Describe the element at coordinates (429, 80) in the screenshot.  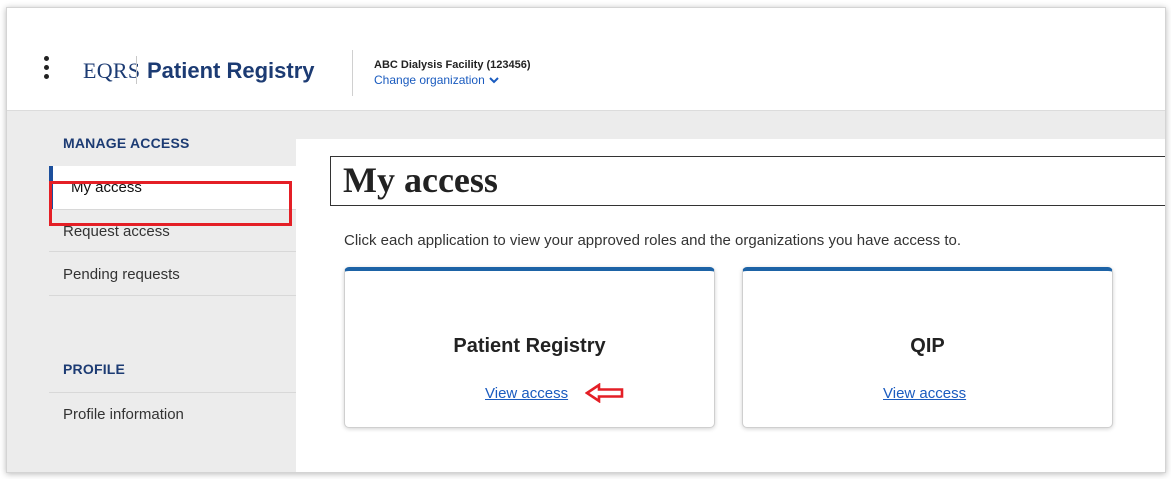
I see `change-organization-label: Change organization` at that location.